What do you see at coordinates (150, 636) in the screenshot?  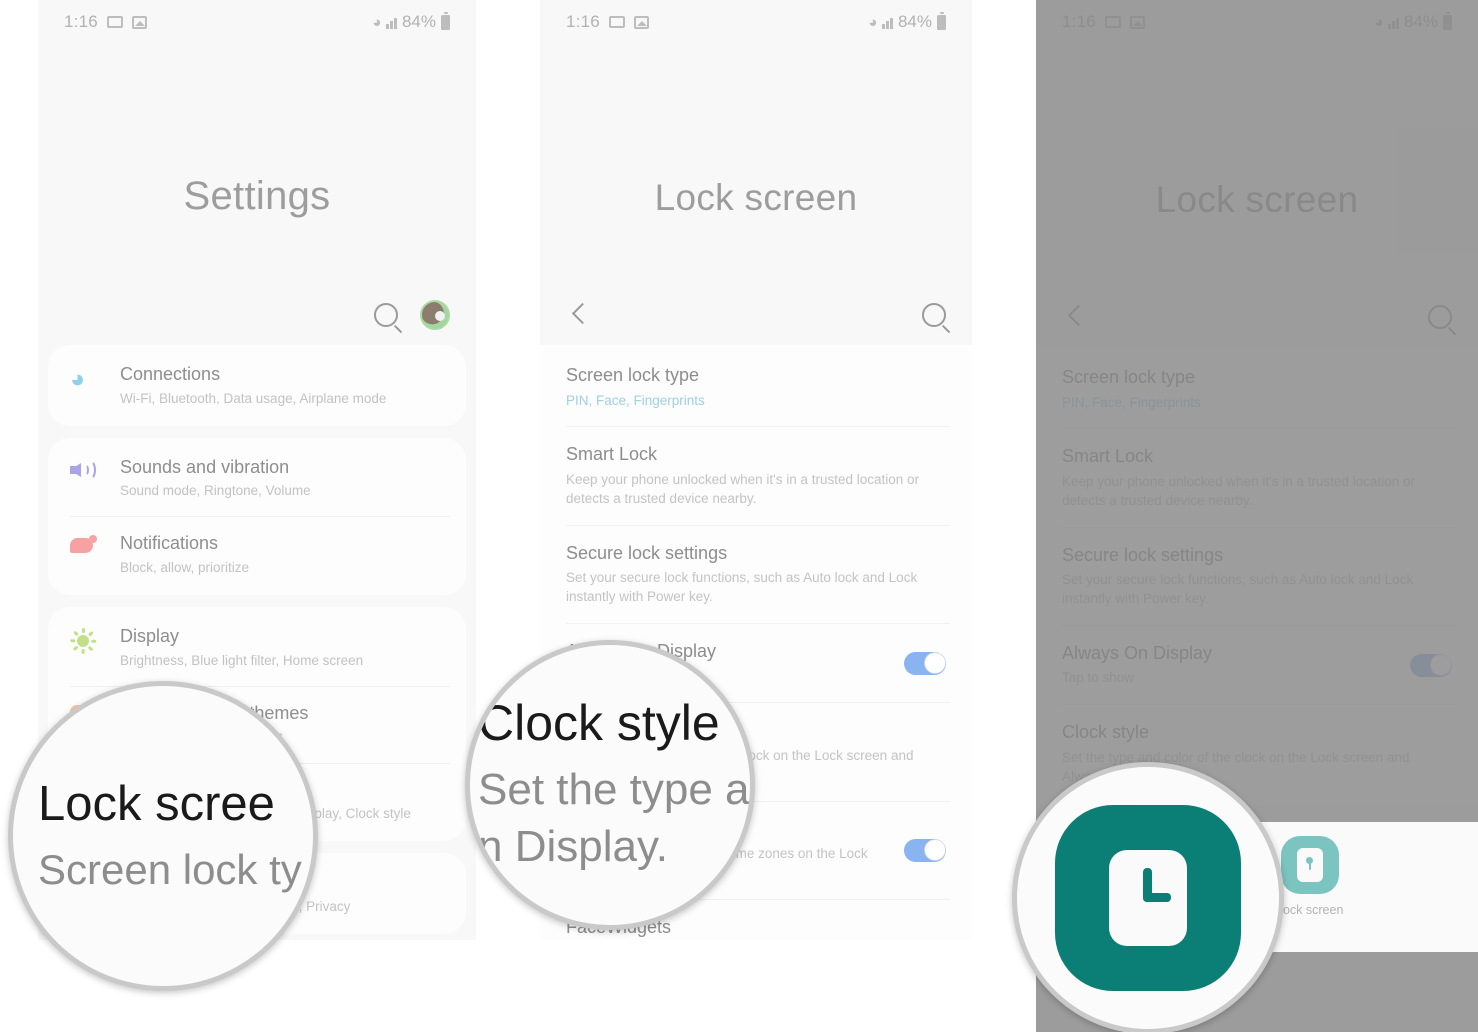 I see `row-title: Display` at bounding box center [150, 636].